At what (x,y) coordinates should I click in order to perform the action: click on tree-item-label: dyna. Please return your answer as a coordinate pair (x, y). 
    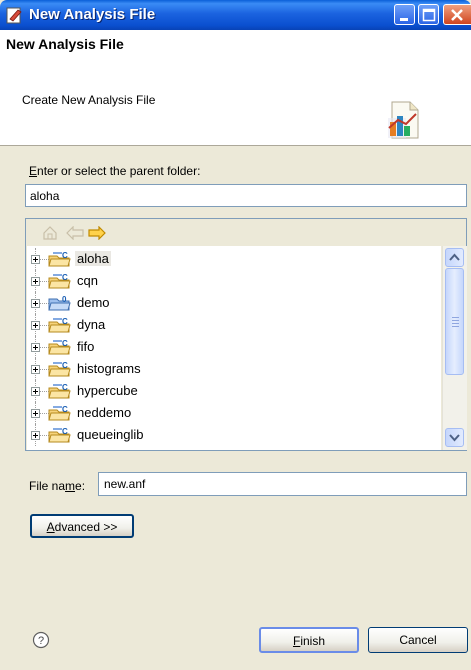
    Looking at the image, I should click on (91, 324).